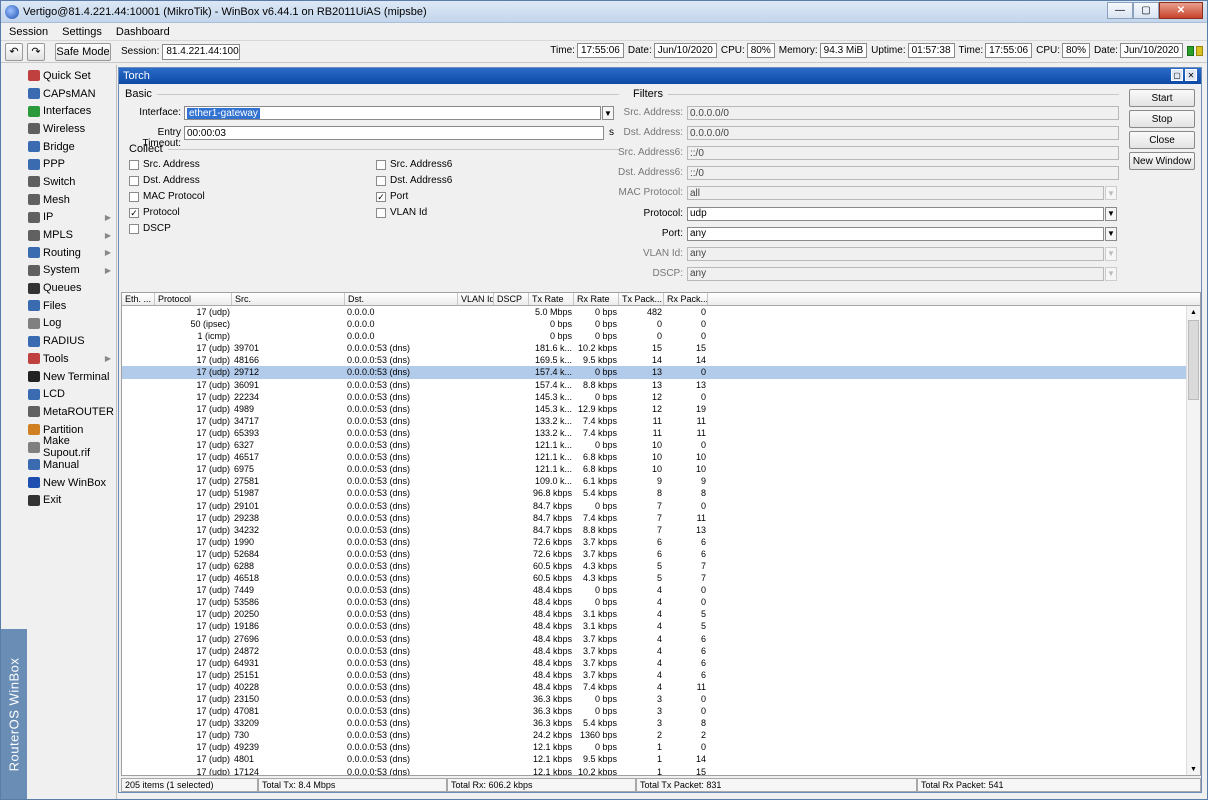  I want to click on dropdown-arrow-icon: ▼, so click(1111, 213).